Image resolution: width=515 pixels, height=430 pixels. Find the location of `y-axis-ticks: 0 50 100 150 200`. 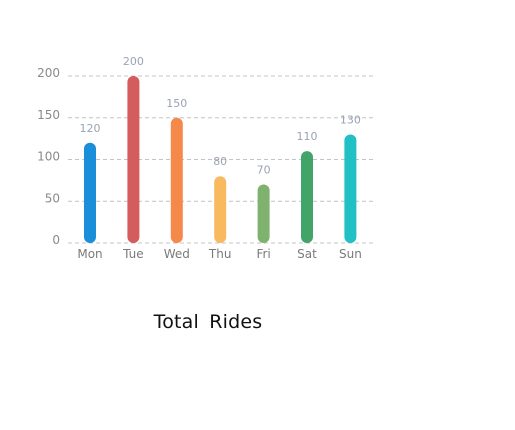

y-axis-ticks: 0 50 100 150 200 is located at coordinates (48, 156).